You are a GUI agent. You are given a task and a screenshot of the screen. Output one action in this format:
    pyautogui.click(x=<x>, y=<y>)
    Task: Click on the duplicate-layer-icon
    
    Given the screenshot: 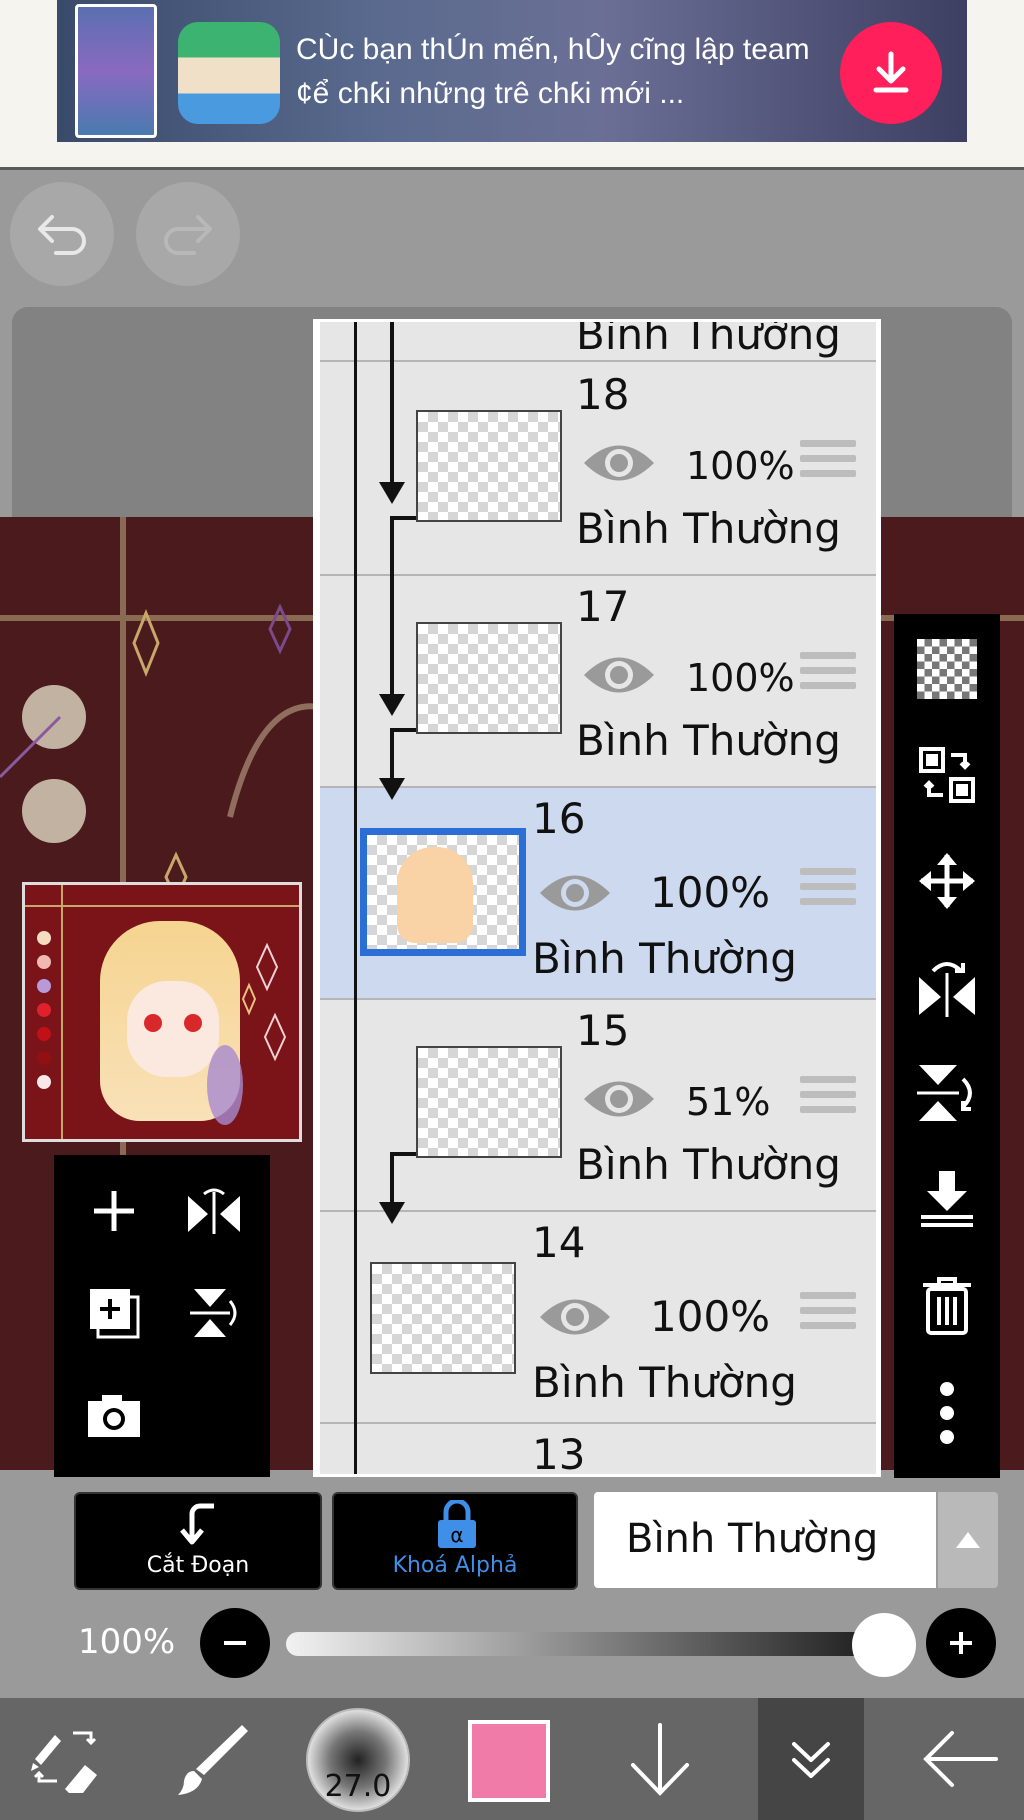 What is the action you would take?
    pyautogui.click(x=115, y=1314)
    